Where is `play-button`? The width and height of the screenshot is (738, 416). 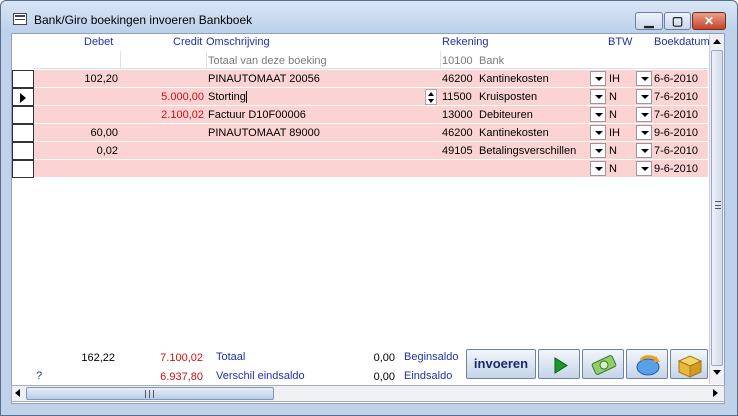 play-button is located at coordinates (559, 364).